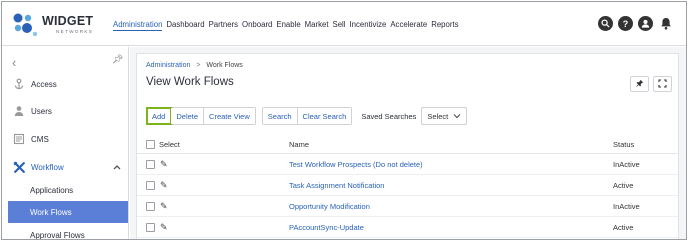 The image size is (688, 241). I want to click on expand-icon, so click(662, 84).